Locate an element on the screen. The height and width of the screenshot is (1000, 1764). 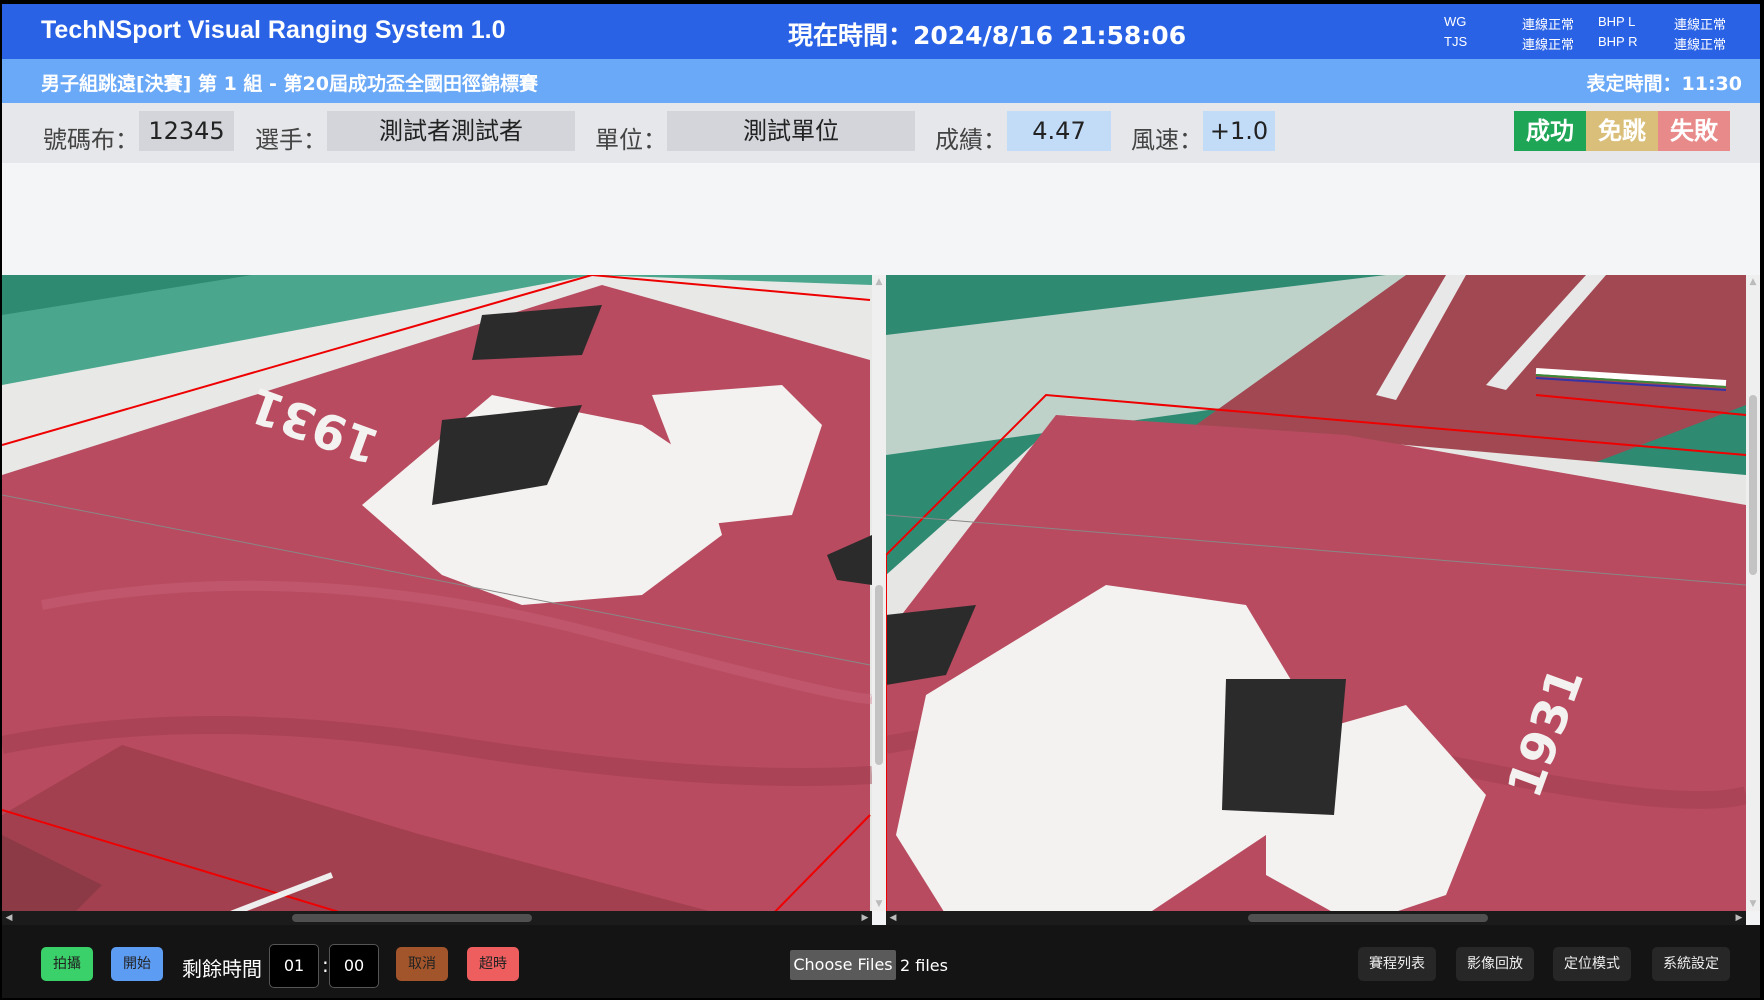
event-name: 男子組跳遠[決賽] 第 1 組 - 第20屆成功盃全國田徑錦標賽 is located at coordinates (289, 84).